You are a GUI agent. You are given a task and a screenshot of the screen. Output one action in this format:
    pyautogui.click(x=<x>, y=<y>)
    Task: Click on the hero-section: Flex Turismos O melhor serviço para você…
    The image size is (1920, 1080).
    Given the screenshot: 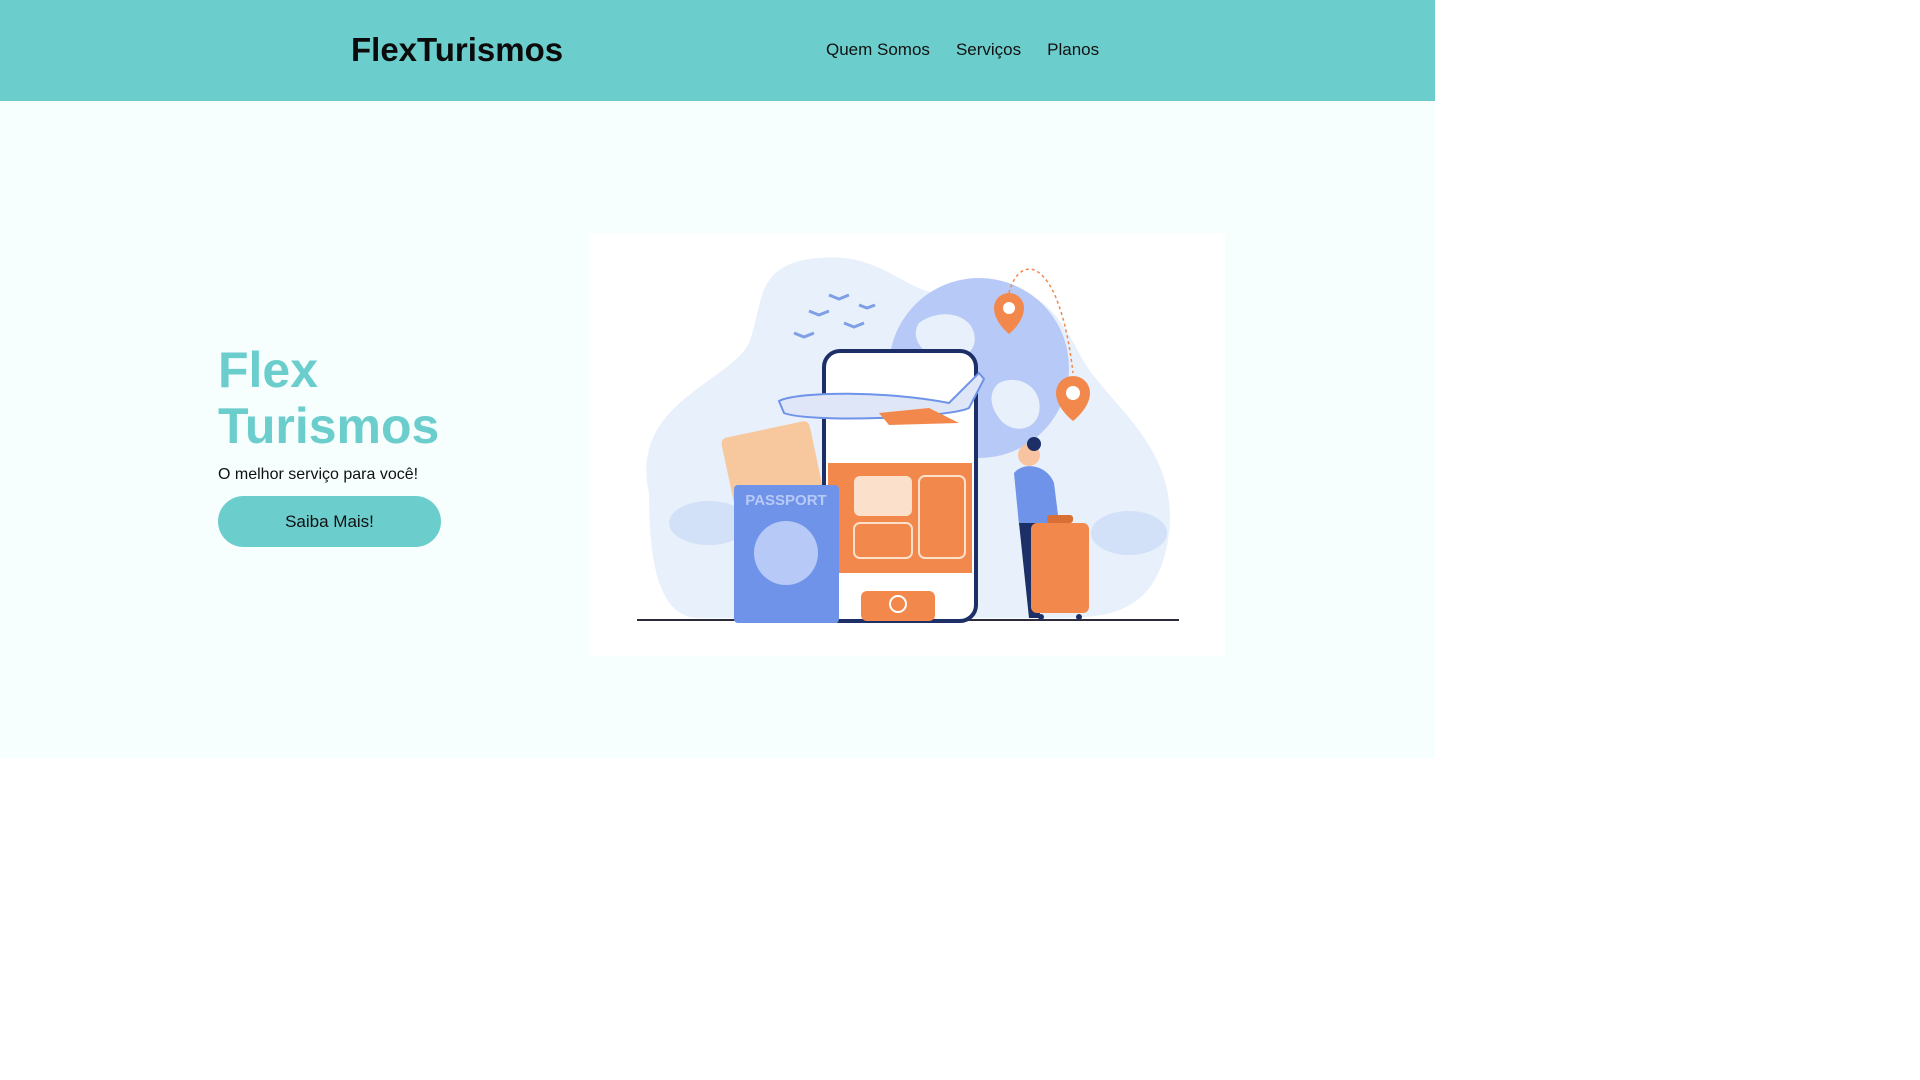 What is the action you would take?
    pyautogui.click(x=358, y=444)
    